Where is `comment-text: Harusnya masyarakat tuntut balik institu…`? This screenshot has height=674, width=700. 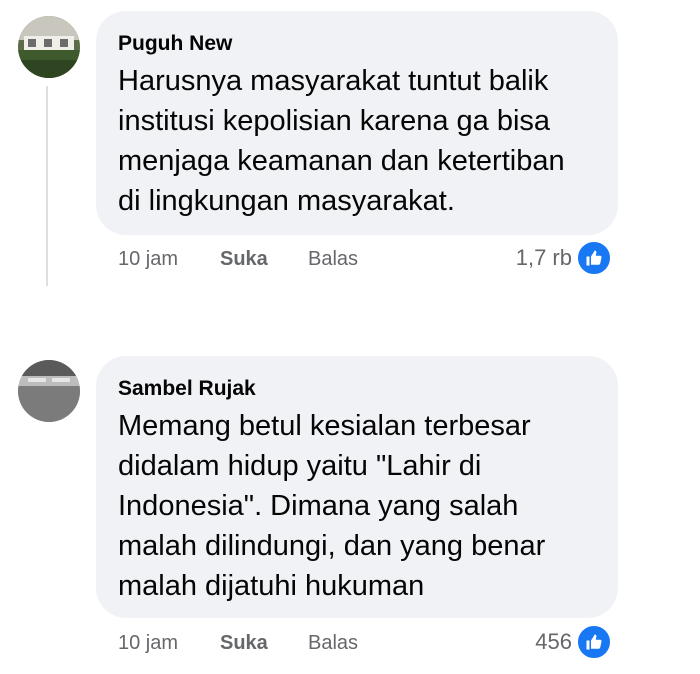 comment-text: Harusnya masyarakat tuntut balik institu… is located at coordinates (341, 141).